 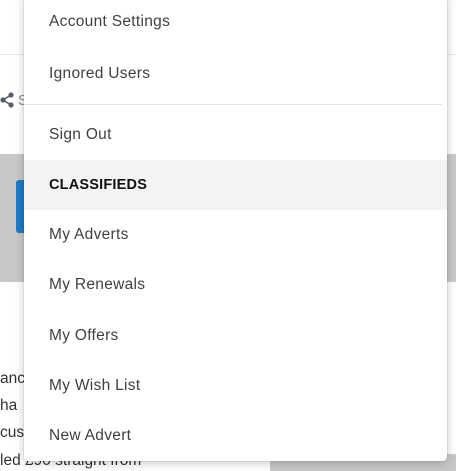 I want to click on post-text-line: ha, so click(x=9, y=405).